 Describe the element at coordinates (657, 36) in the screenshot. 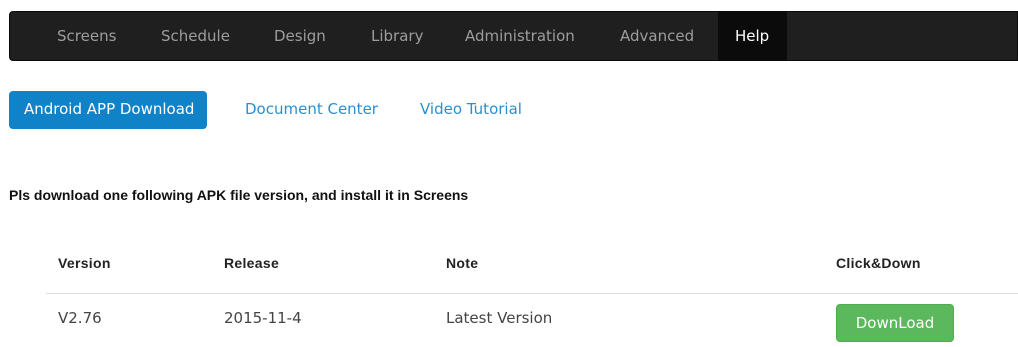

I see `nav-item-advanced: Advanced` at that location.